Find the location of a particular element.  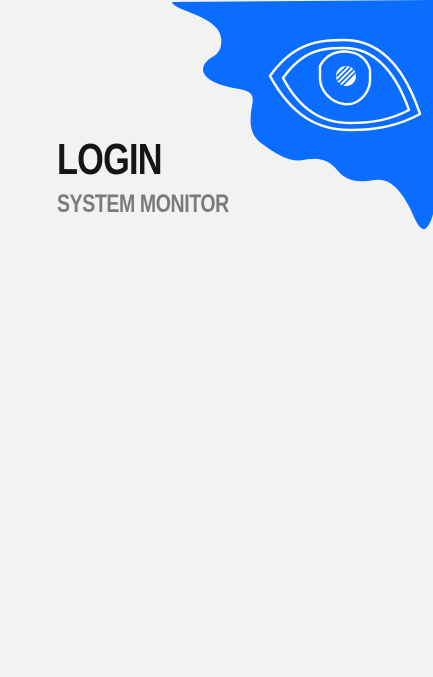

page-title: LOGIN is located at coordinates (110, 159).